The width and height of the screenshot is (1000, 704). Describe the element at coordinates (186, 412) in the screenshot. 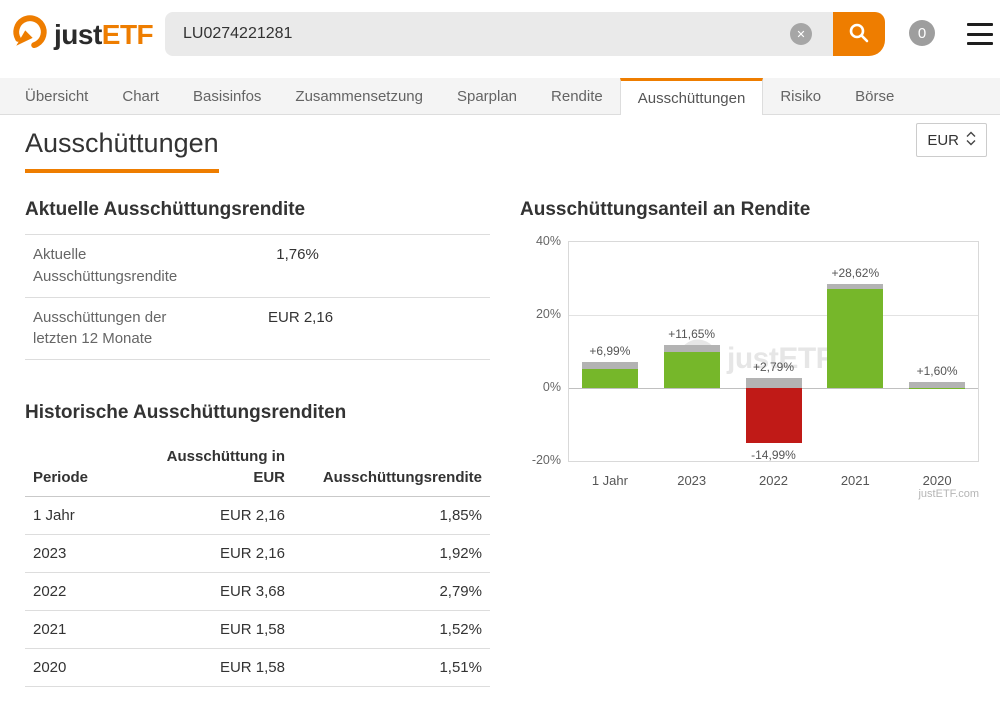

I see `history-heading: Historische Ausschüttungsrenditen` at that location.